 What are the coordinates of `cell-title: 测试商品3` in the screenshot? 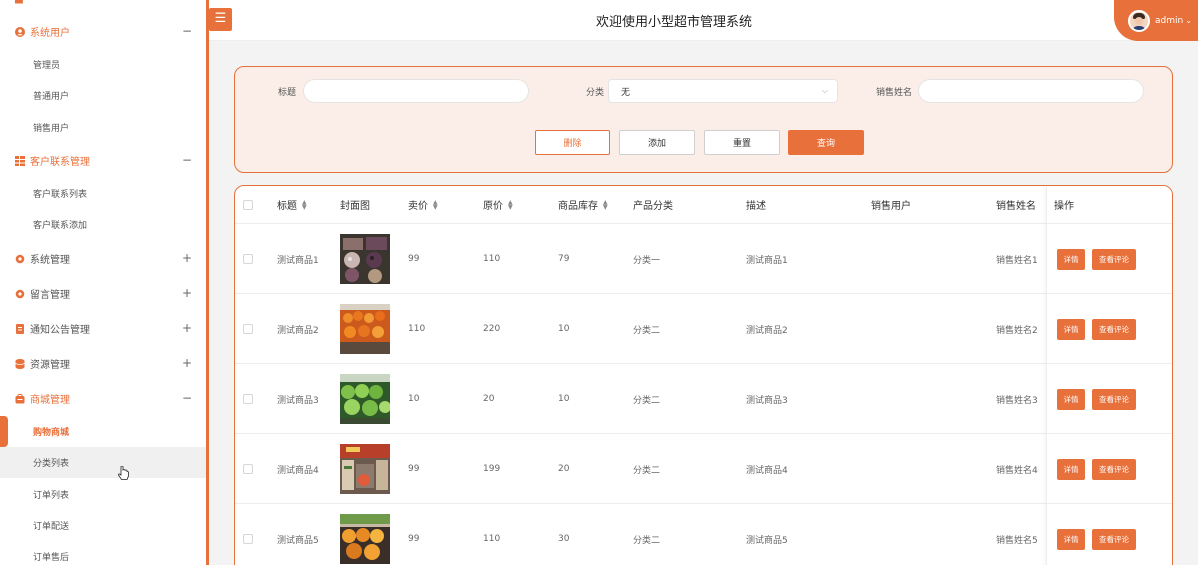 It's located at (298, 400).